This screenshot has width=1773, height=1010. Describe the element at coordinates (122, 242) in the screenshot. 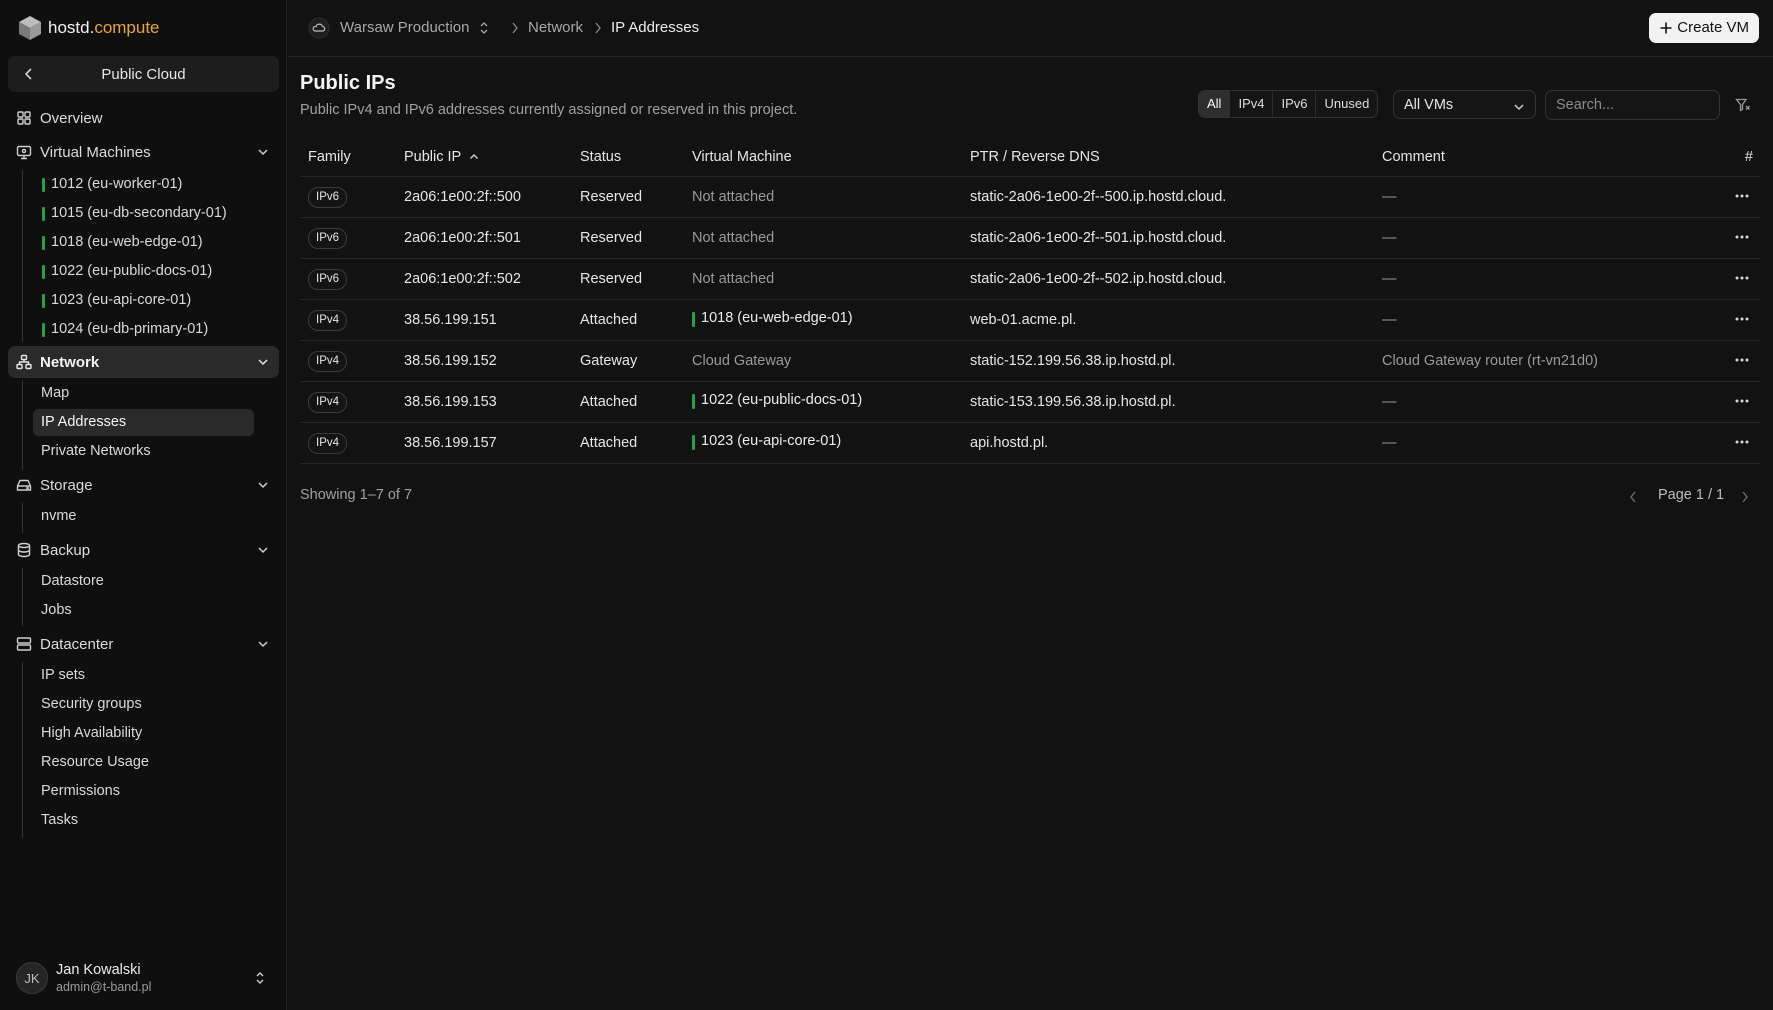

I see `sidebar-vm-item: 1018 (eu-web-edge-01)` at that location.